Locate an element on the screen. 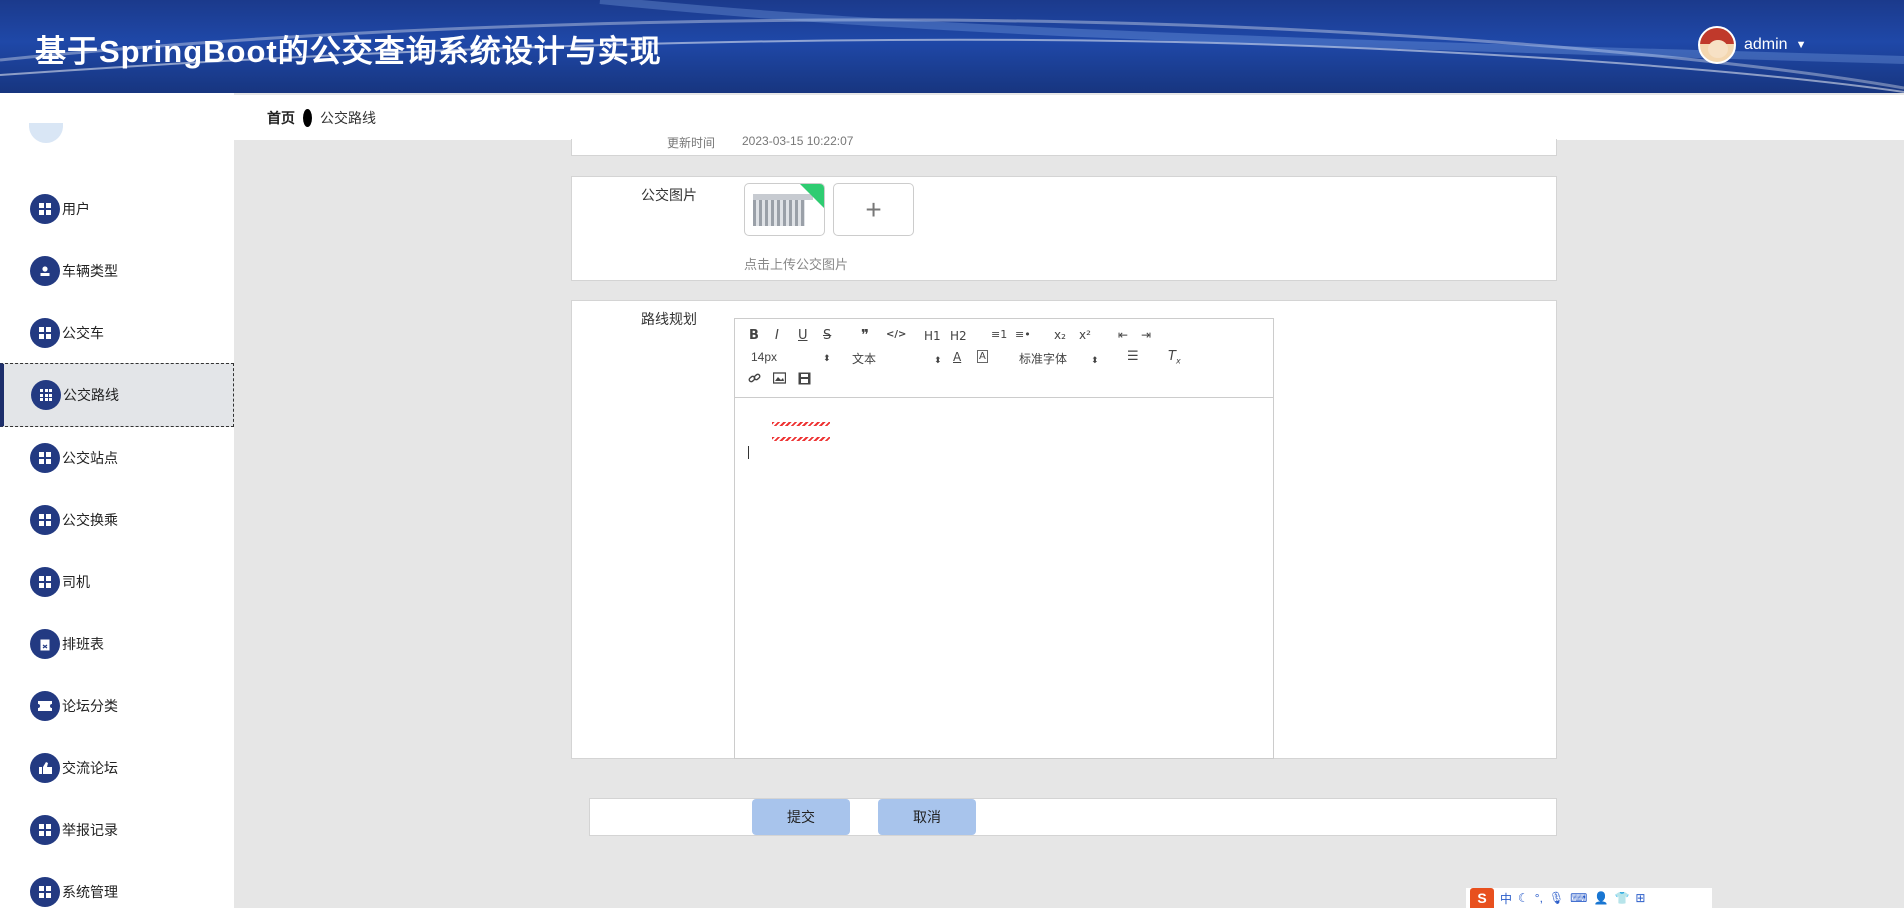 The height and width of the screenshot is (908, 1904). italic-button: I is located at coordinates (777, 335).